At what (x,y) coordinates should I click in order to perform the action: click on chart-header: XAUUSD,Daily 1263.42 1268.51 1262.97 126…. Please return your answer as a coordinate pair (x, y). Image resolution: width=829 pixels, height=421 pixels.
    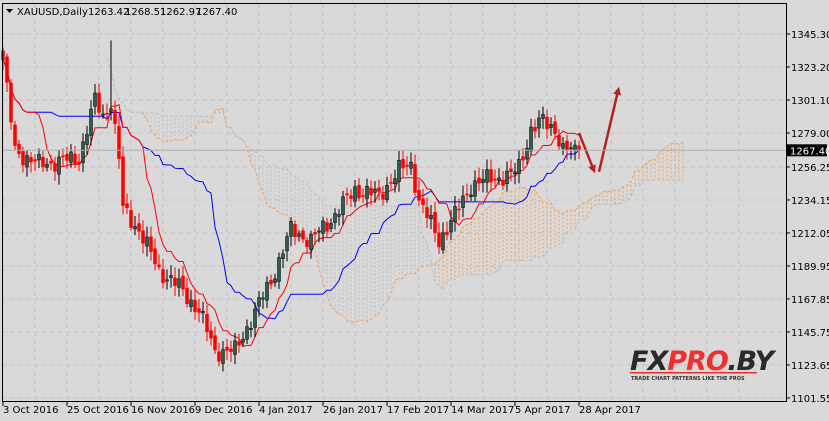
    Looking at the image, I should click on (121, 12).